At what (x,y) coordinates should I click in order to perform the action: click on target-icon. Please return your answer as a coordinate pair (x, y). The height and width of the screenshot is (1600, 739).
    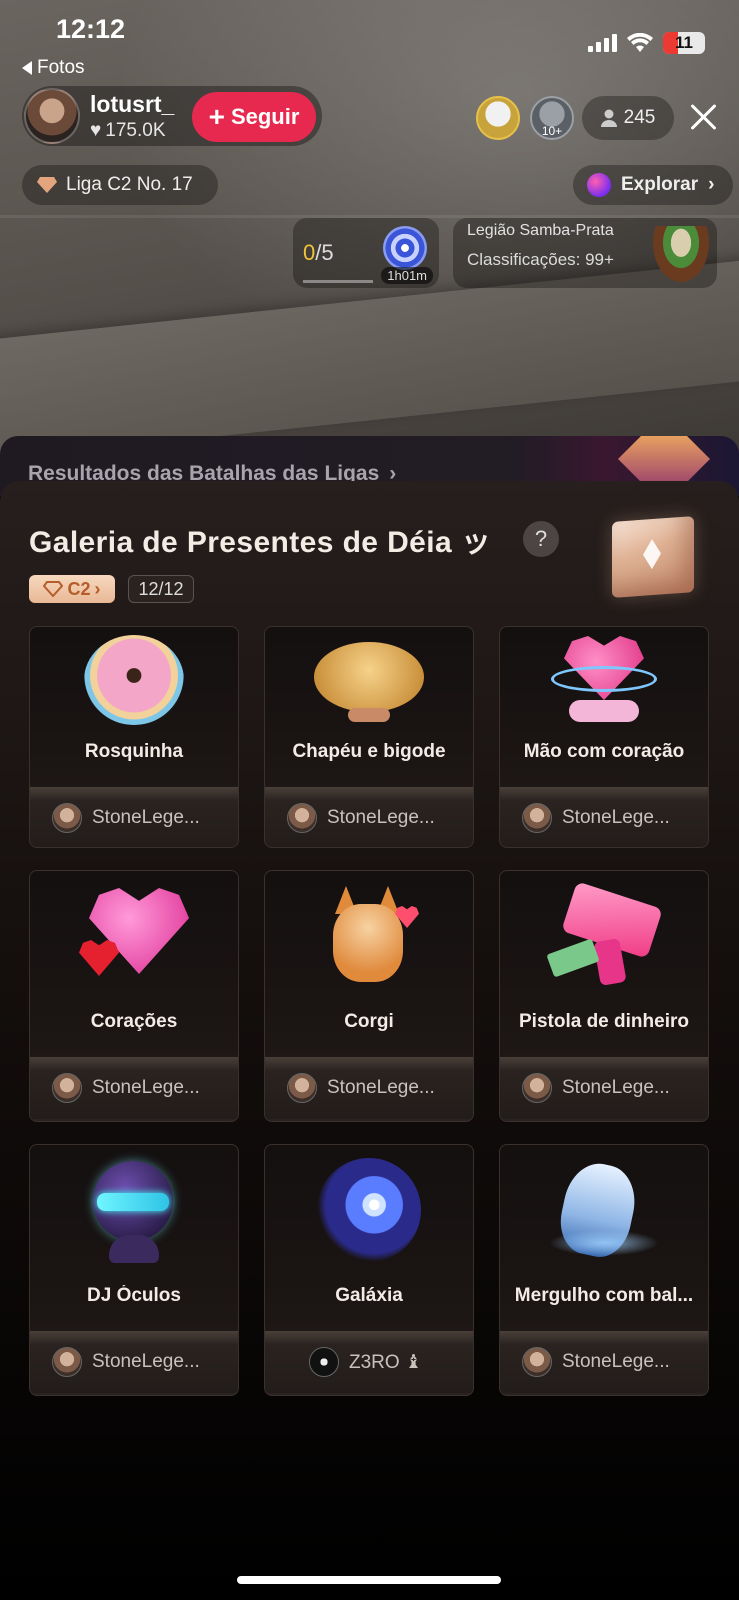
    Looking at the image, I should click on (405, 248).